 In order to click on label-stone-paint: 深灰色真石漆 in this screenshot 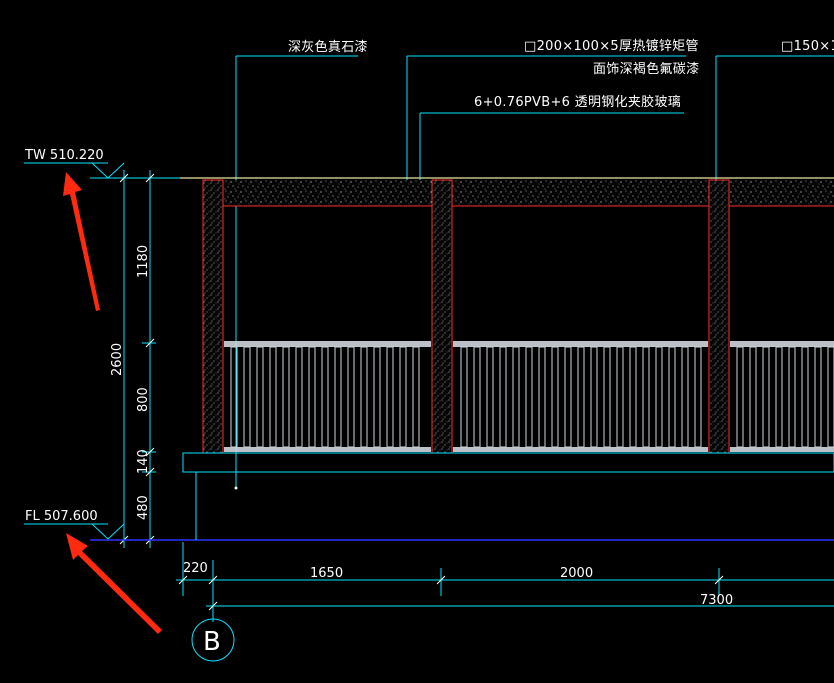, I will do `click(328, 47)`.